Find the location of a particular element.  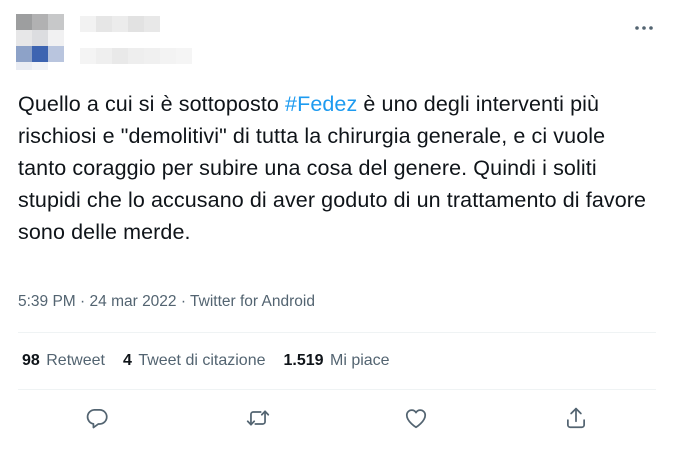

reply-button is located at coordinates (97, 418).